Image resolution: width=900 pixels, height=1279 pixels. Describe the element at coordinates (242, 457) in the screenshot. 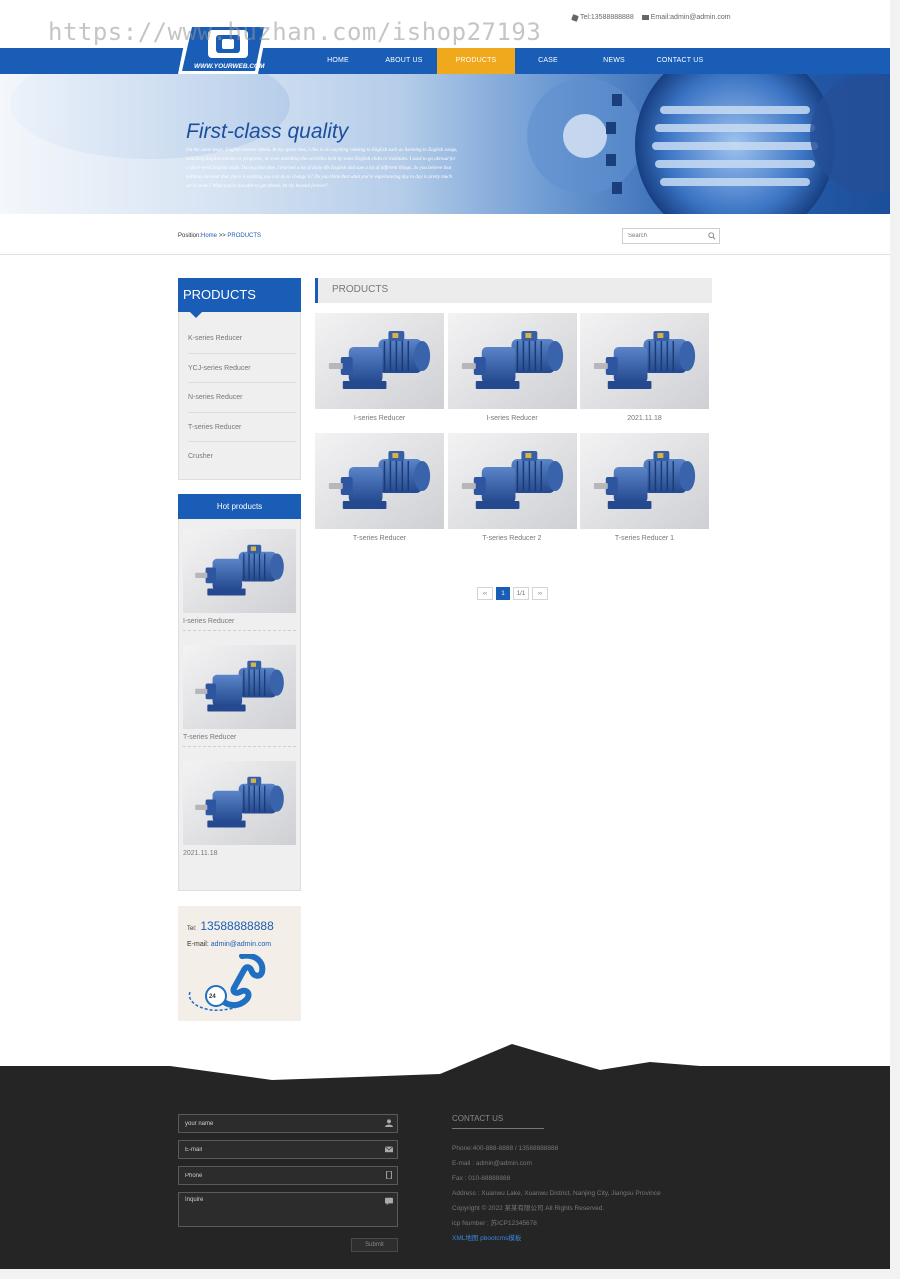

I see `sidebar-item-crusher: Crusher` at that location.